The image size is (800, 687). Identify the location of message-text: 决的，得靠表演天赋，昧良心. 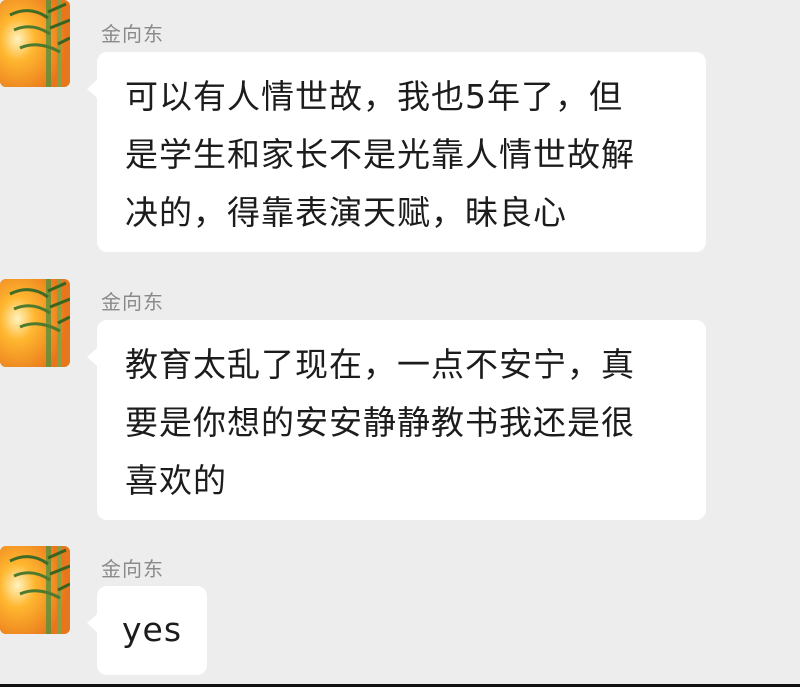
(346, 212).